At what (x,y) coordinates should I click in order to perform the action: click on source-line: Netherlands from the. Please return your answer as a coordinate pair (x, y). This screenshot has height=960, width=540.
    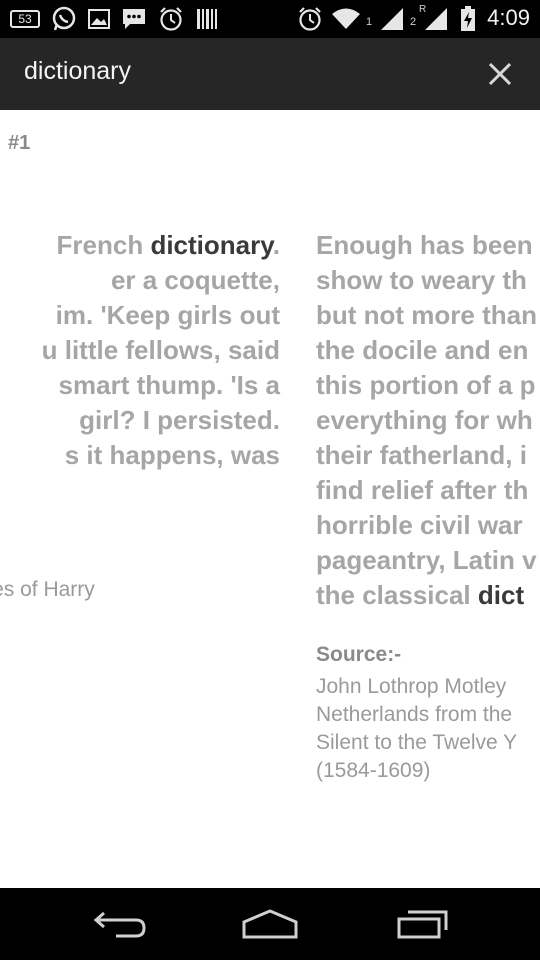
    Looking at the image, I should click on (414, 714).